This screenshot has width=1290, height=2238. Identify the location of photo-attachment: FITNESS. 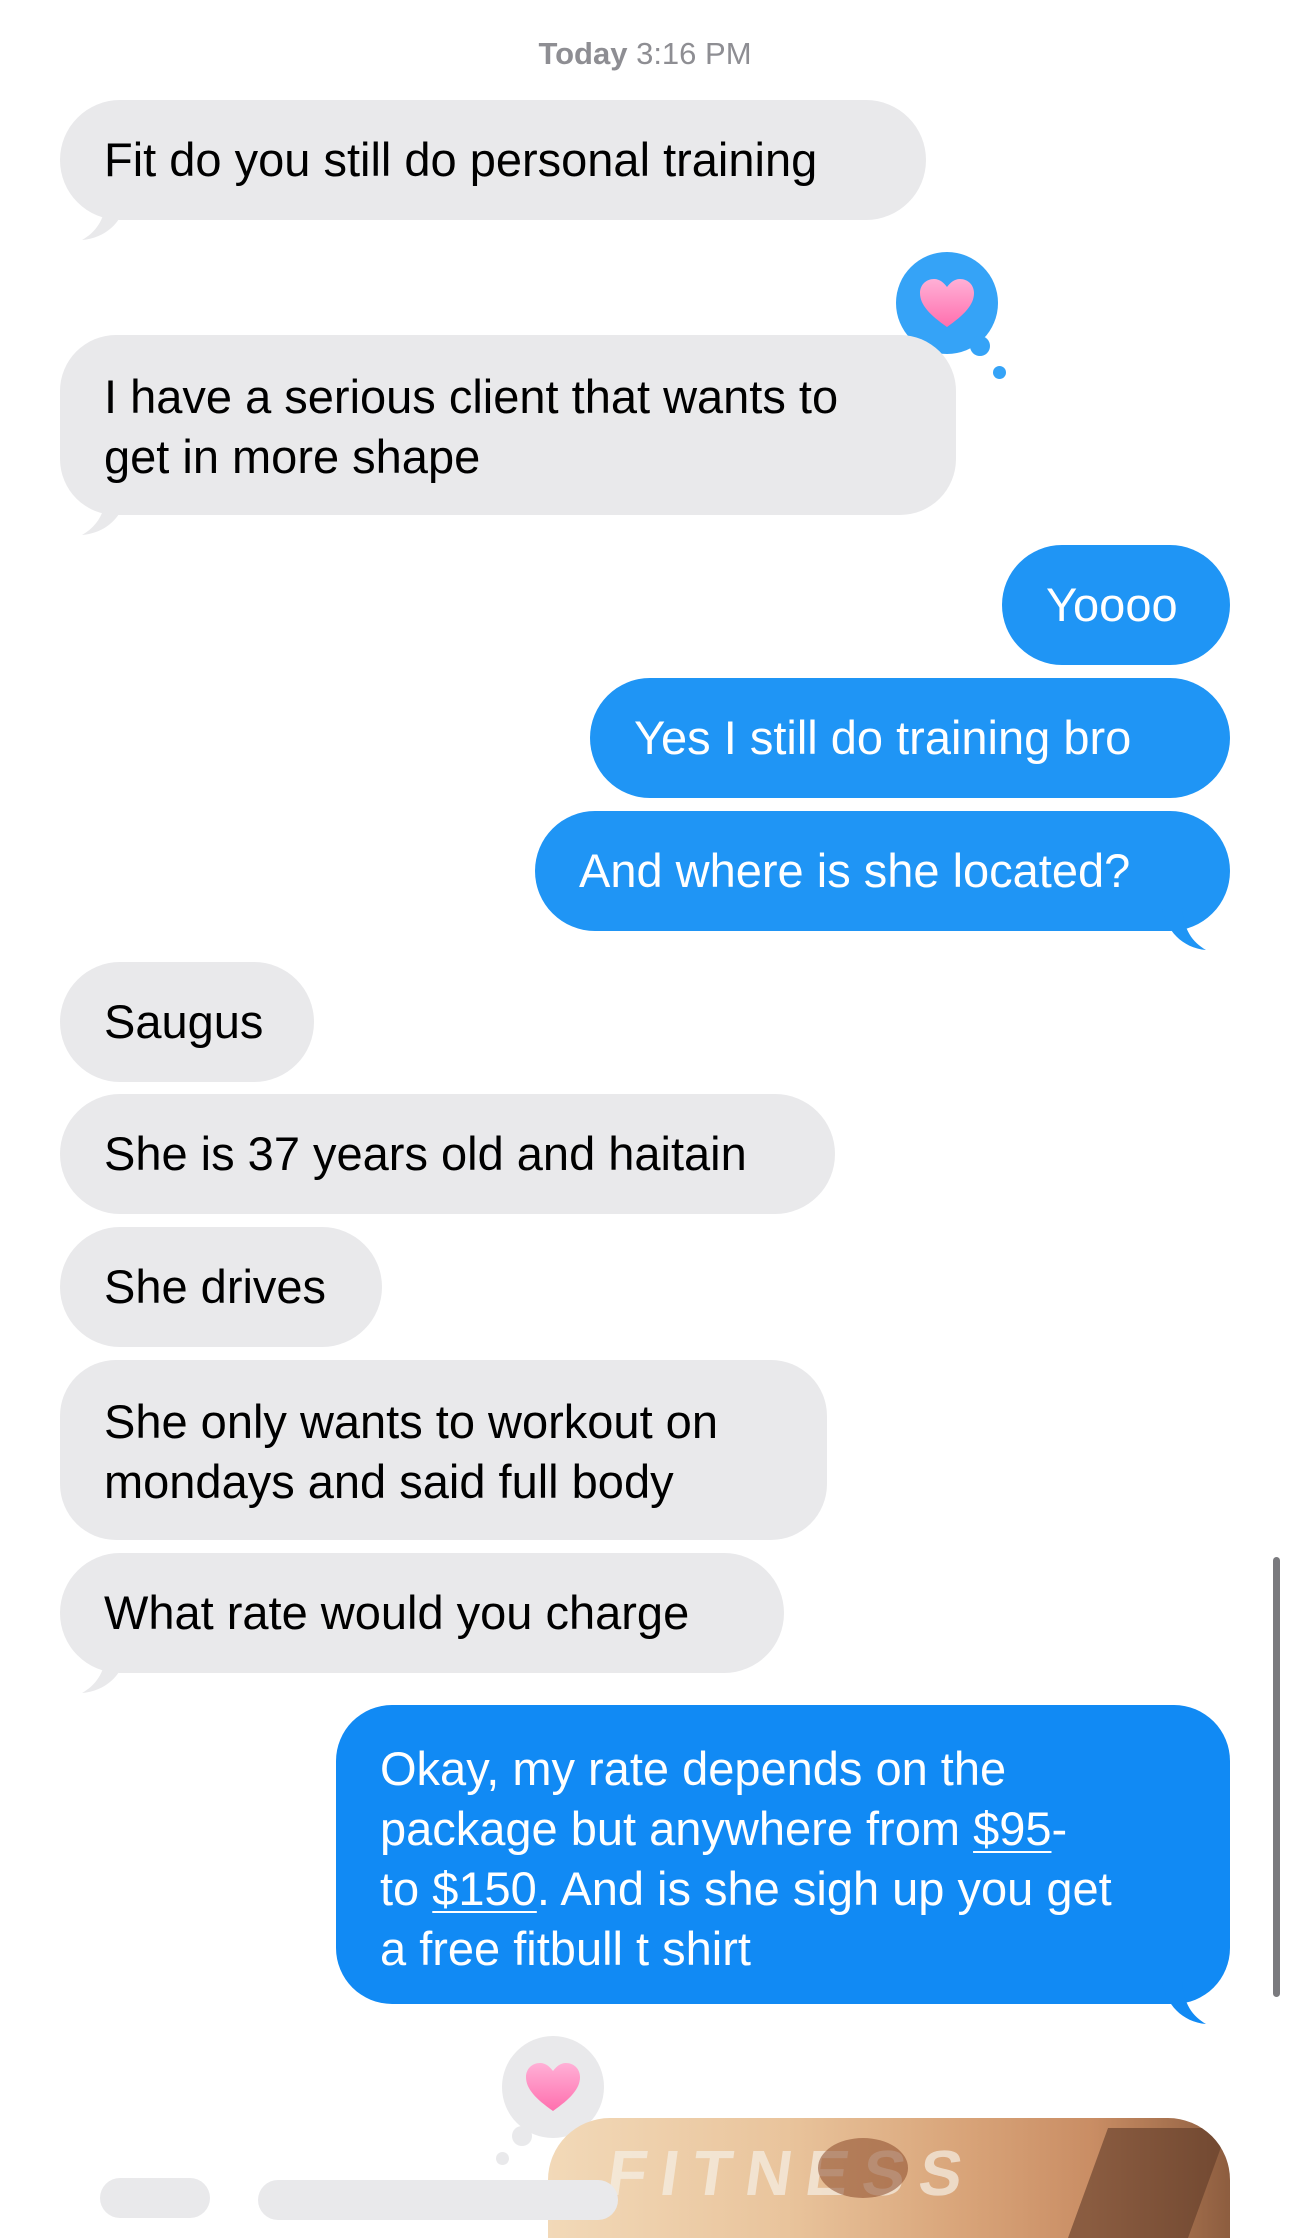
(889, 2178).